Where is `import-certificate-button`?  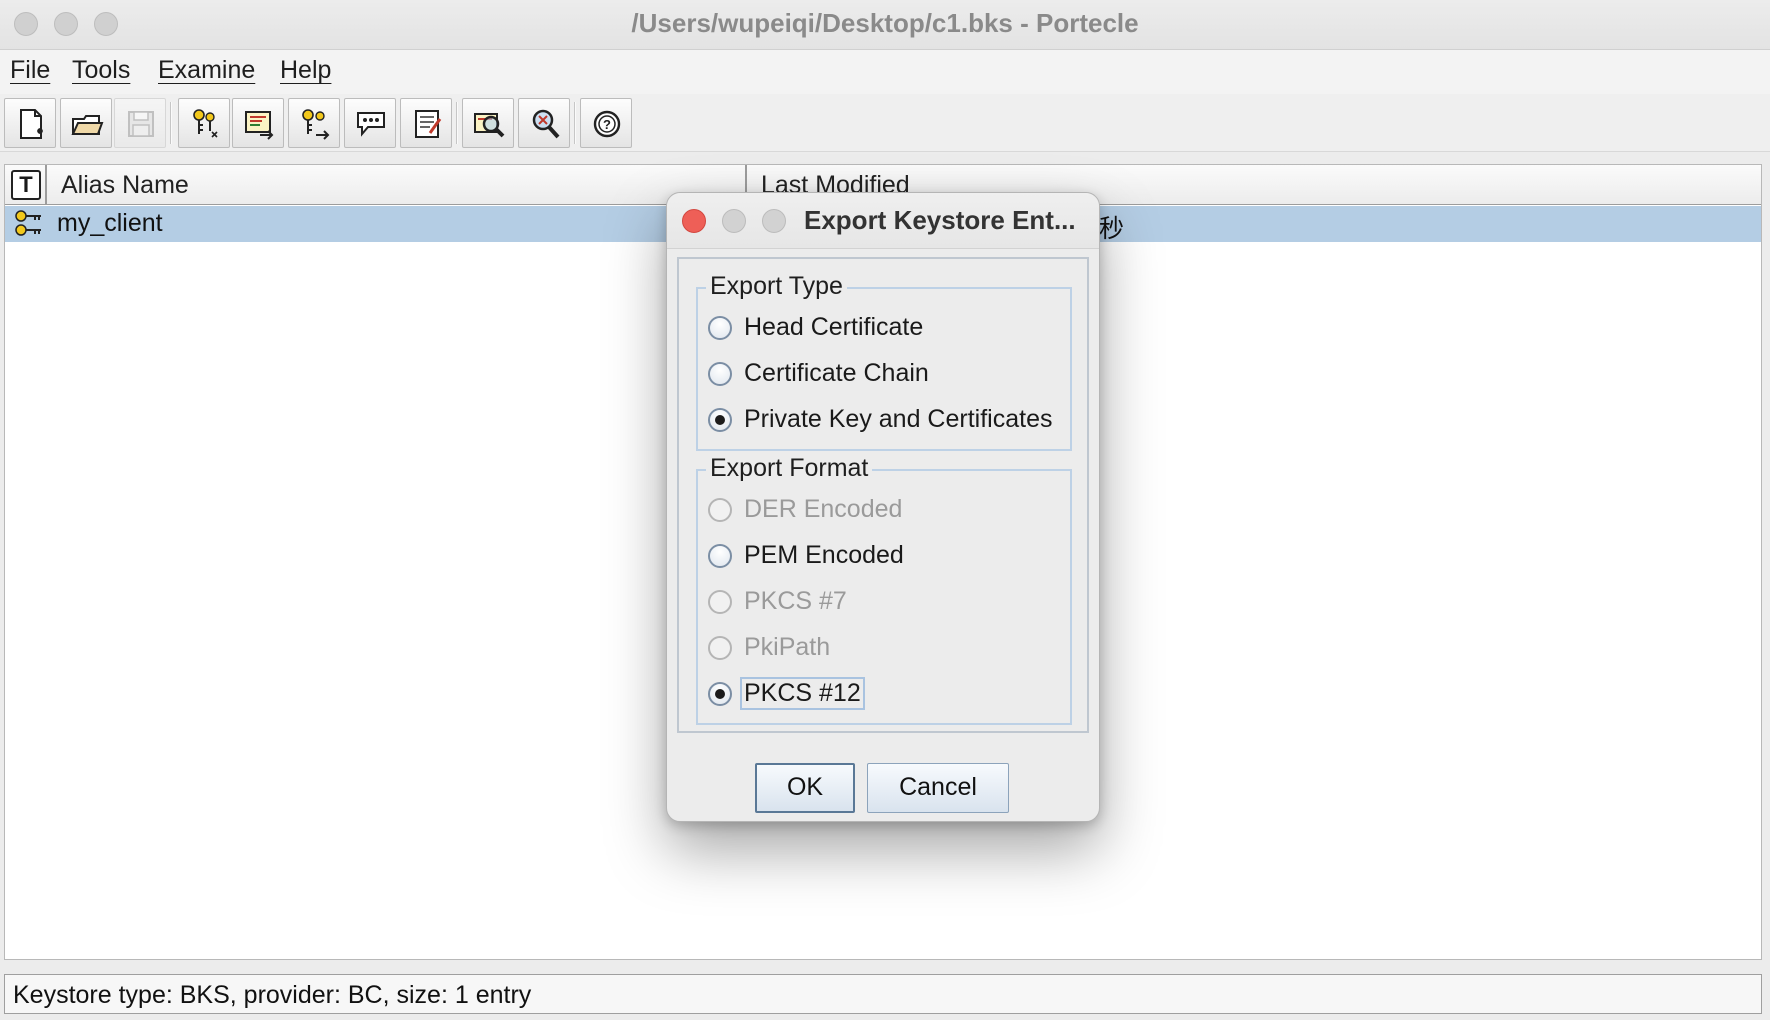
import-certificate-button is located at coordinates (258, 123).